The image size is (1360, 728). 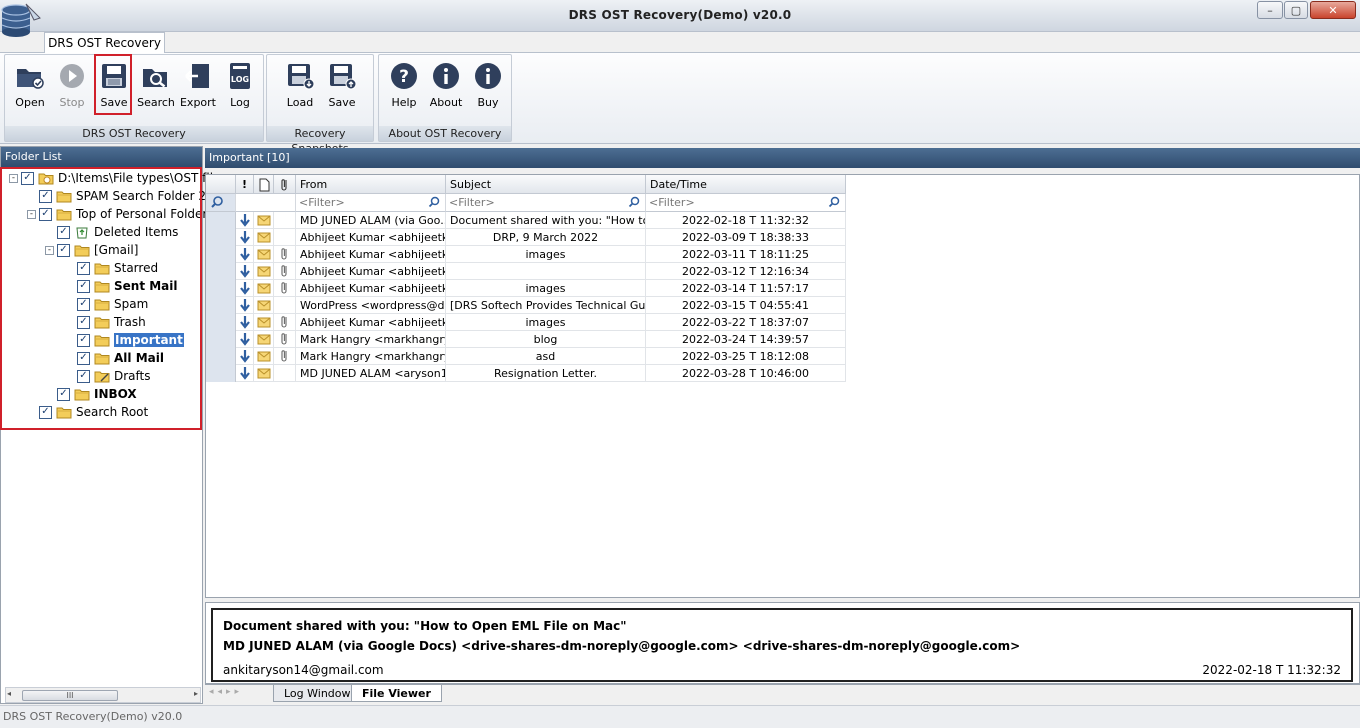 What do you see at coordinates (396, 693) in the screenshot?
I see `tab-file-viewer: File Viewer` at bounding box center [396, 693].